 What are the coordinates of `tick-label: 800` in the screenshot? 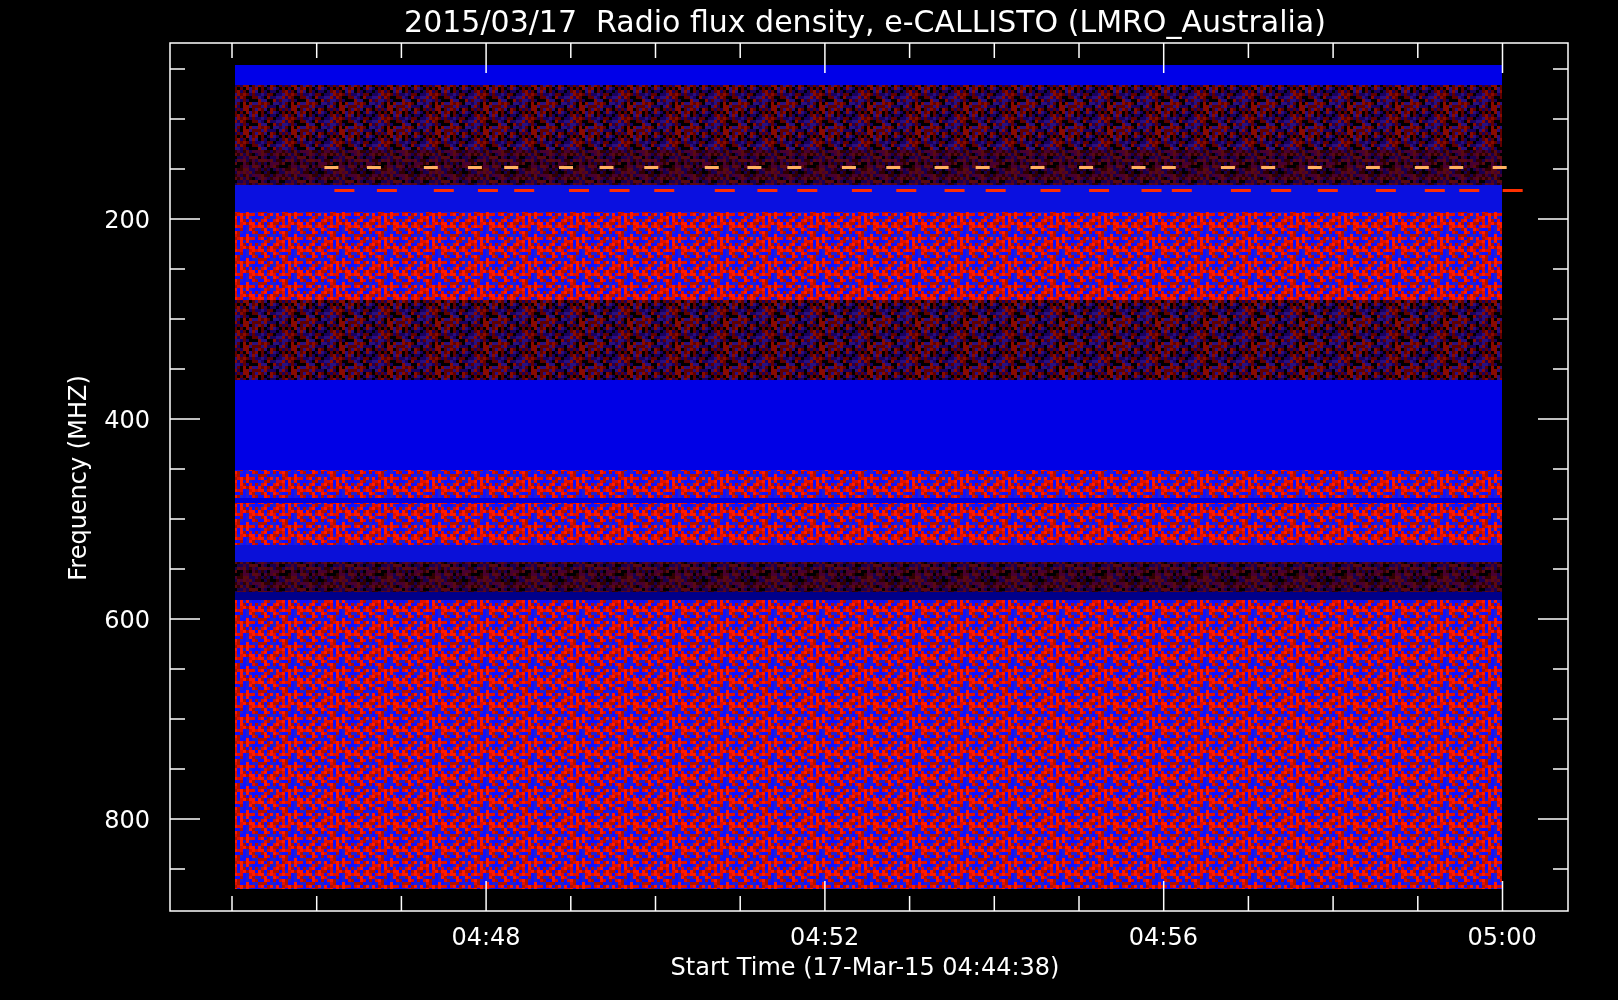 It's located at (127, 820).